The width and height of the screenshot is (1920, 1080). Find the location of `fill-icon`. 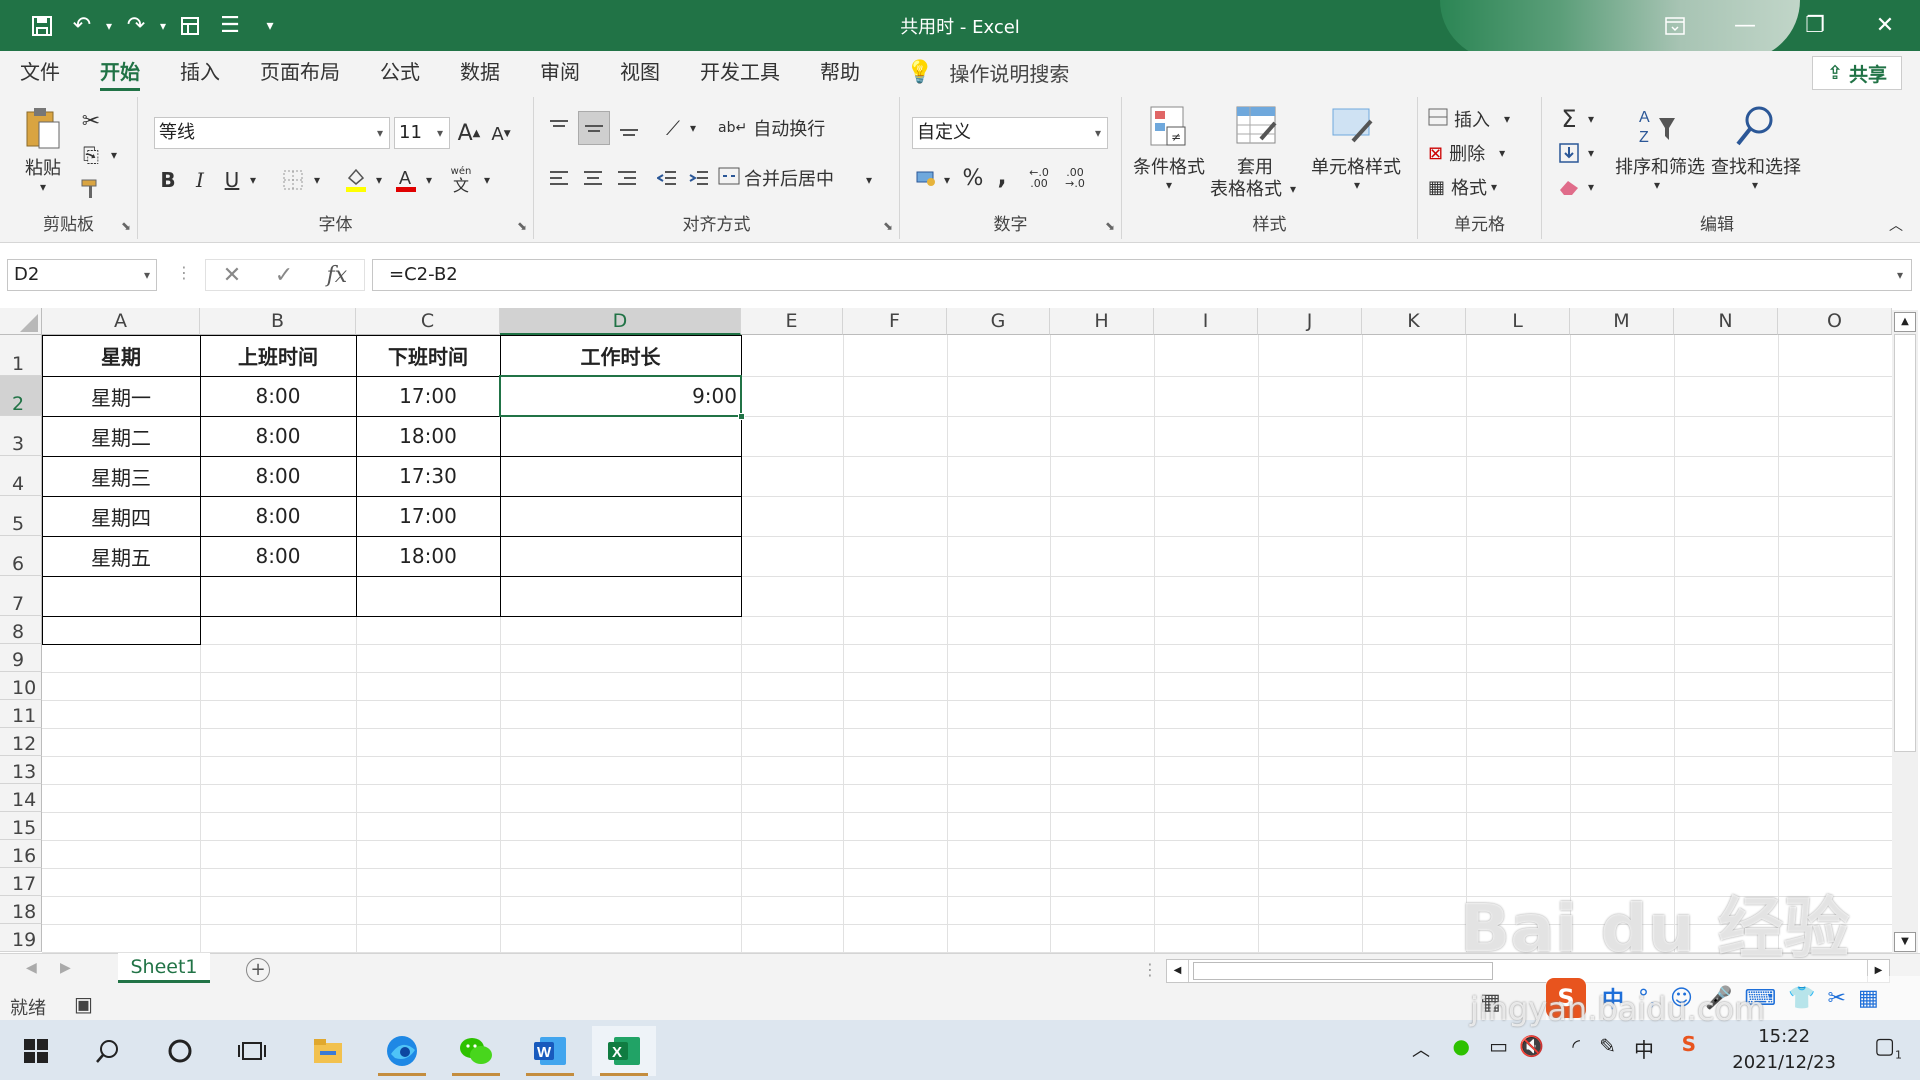

fill-icon is located at coordinates (1569, 153).